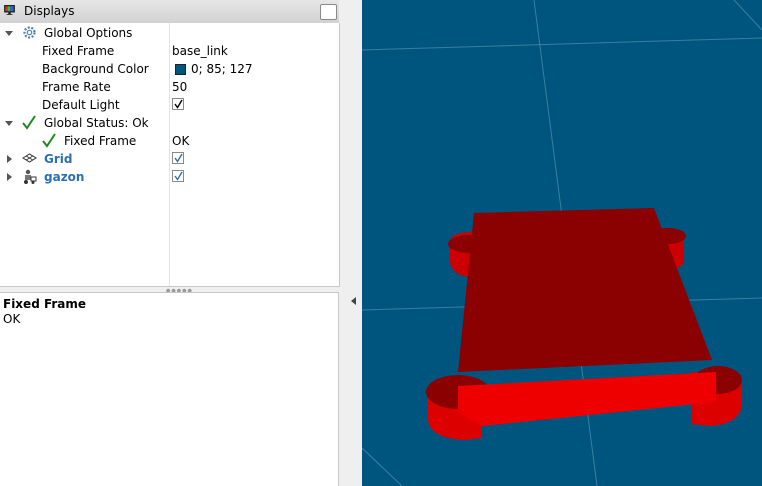  Describe the element at coordinates (96, 123) in the screenshot. I see `tree-label: Global Status: Ok` at that location.